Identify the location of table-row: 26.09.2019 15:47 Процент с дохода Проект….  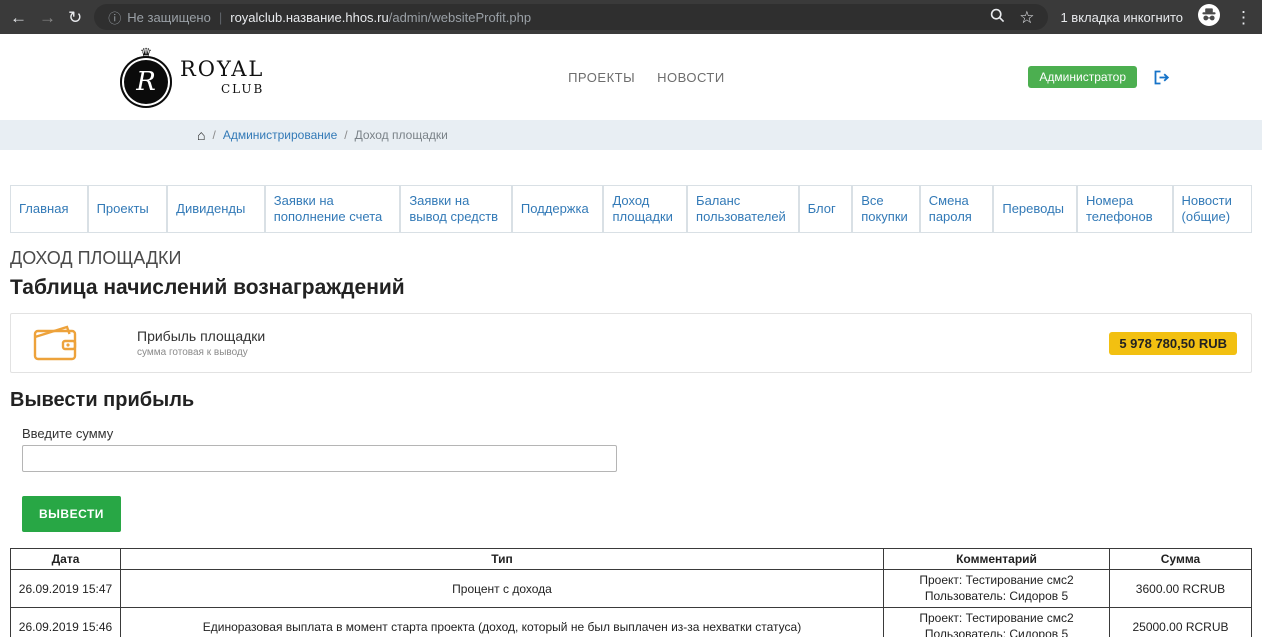
(631, 588).